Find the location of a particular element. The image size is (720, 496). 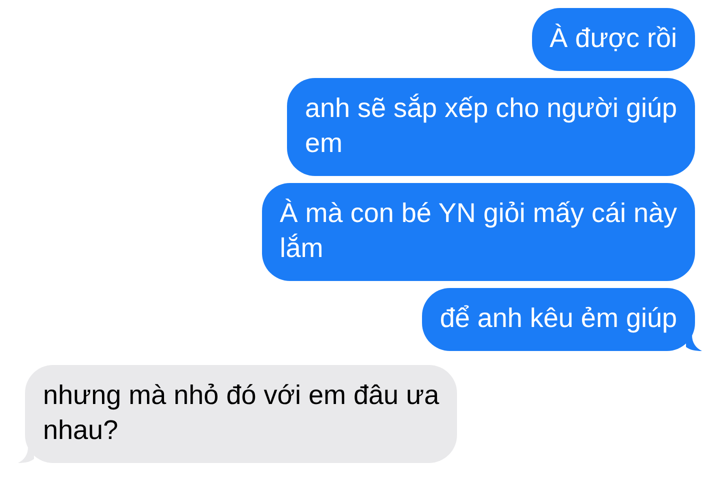

received-message-bubble: nhưng mà nhỏ đó với em đâu ưa nhau? is located at coordinates (241, 414).